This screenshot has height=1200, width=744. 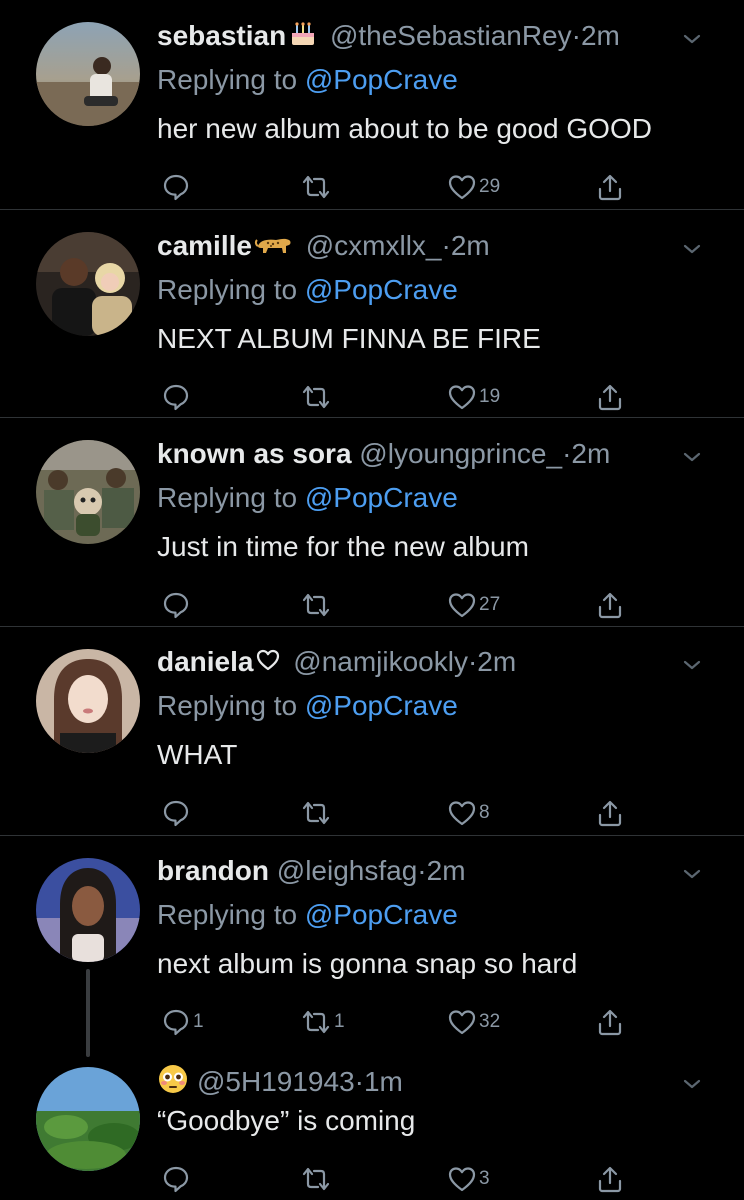 I want to click on like-count: 32, so click(x=490, y=1021).